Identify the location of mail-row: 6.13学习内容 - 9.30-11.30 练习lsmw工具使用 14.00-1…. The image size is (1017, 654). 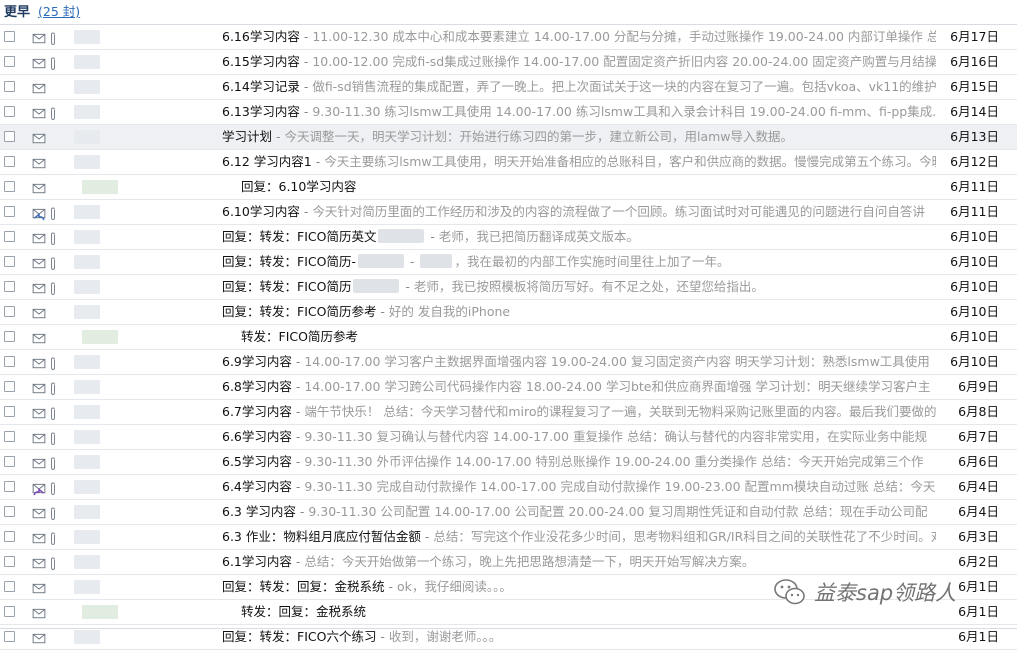
(508, 112).